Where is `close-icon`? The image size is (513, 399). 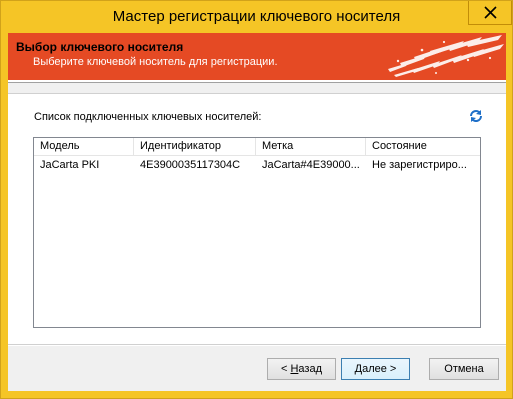
close-icon is located at coordinates (490, 12).